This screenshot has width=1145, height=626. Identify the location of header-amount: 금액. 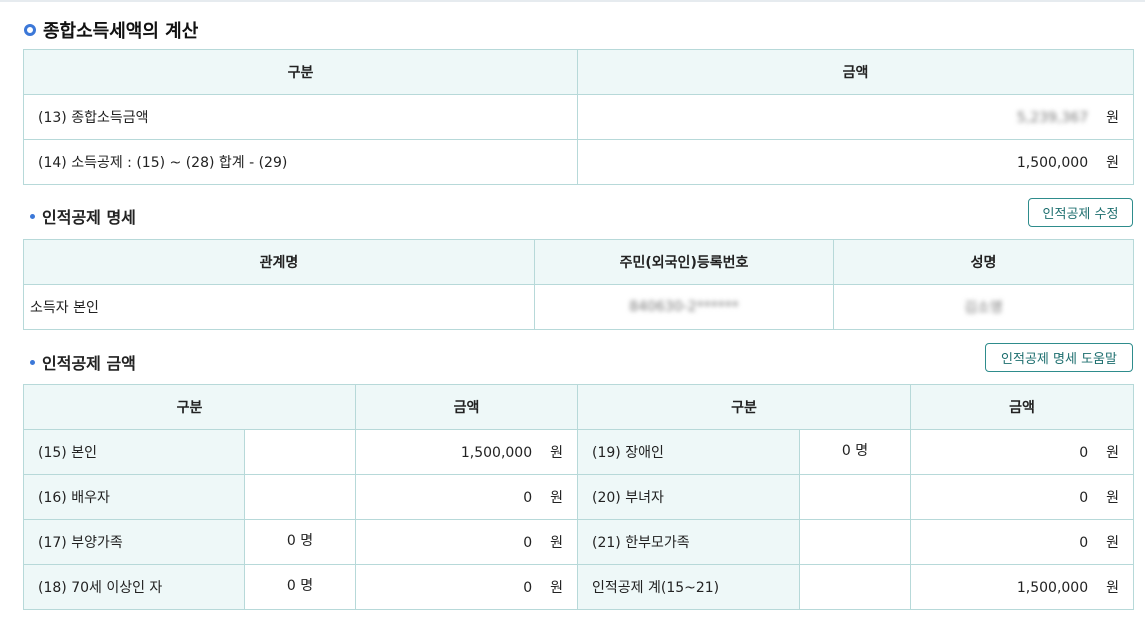
(855, 72).